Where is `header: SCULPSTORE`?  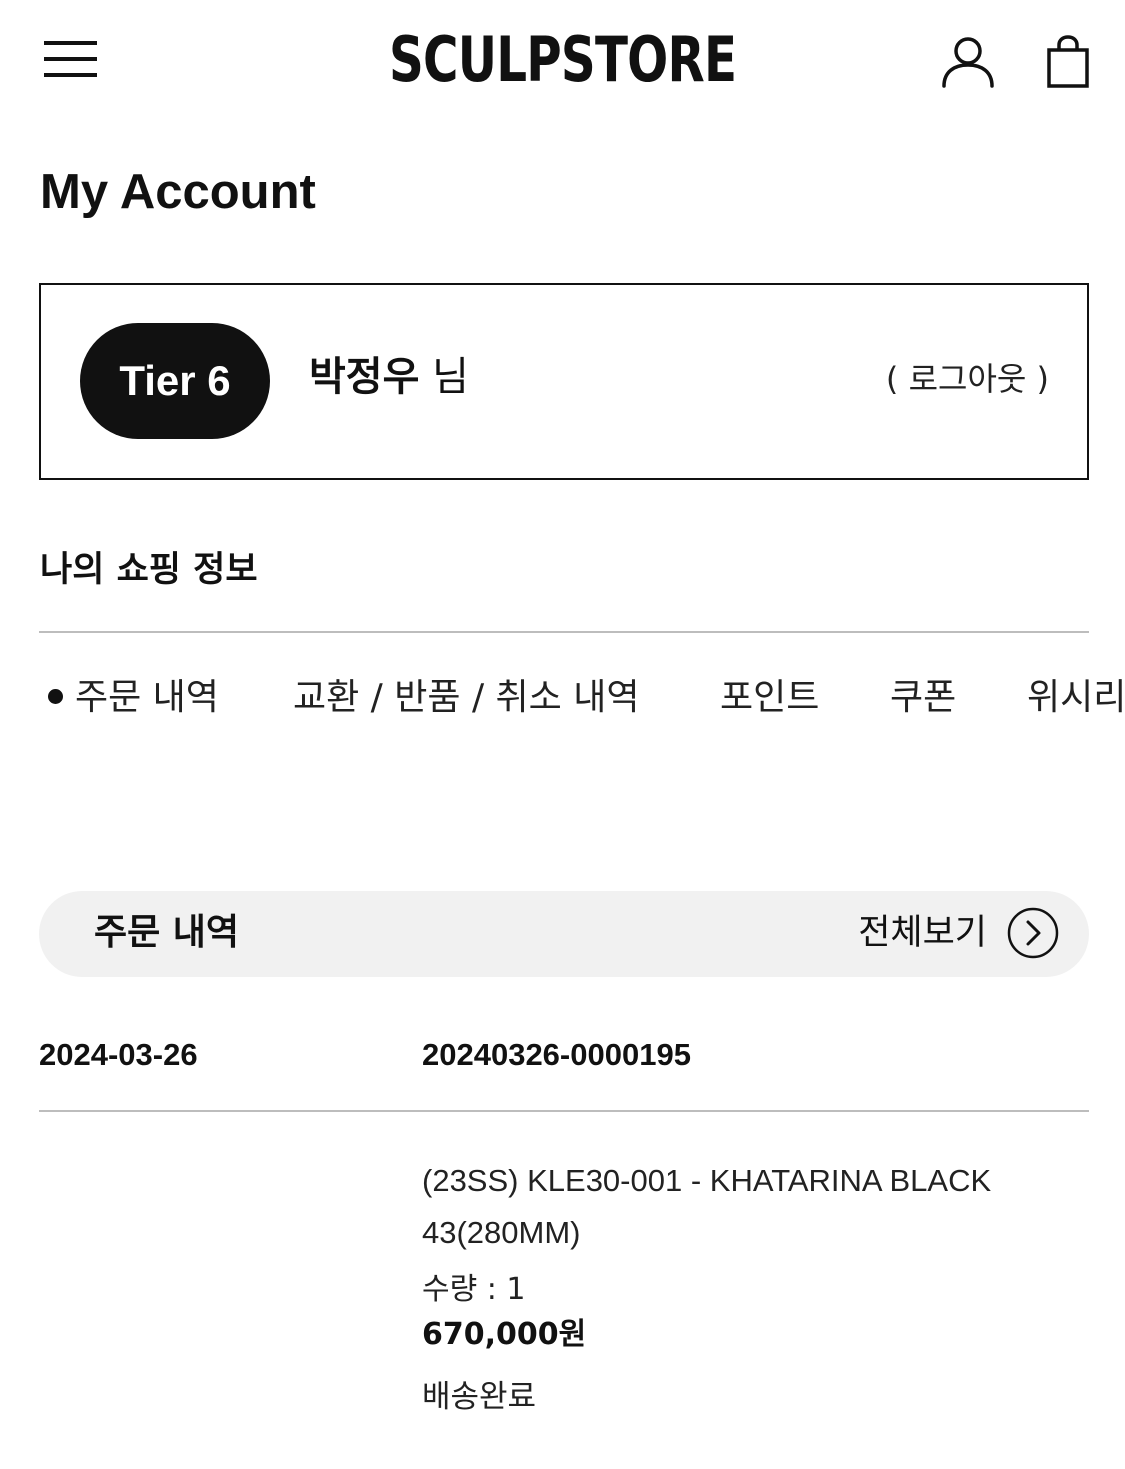
header: SCULPSTORE is located at coordinates (562, 62).